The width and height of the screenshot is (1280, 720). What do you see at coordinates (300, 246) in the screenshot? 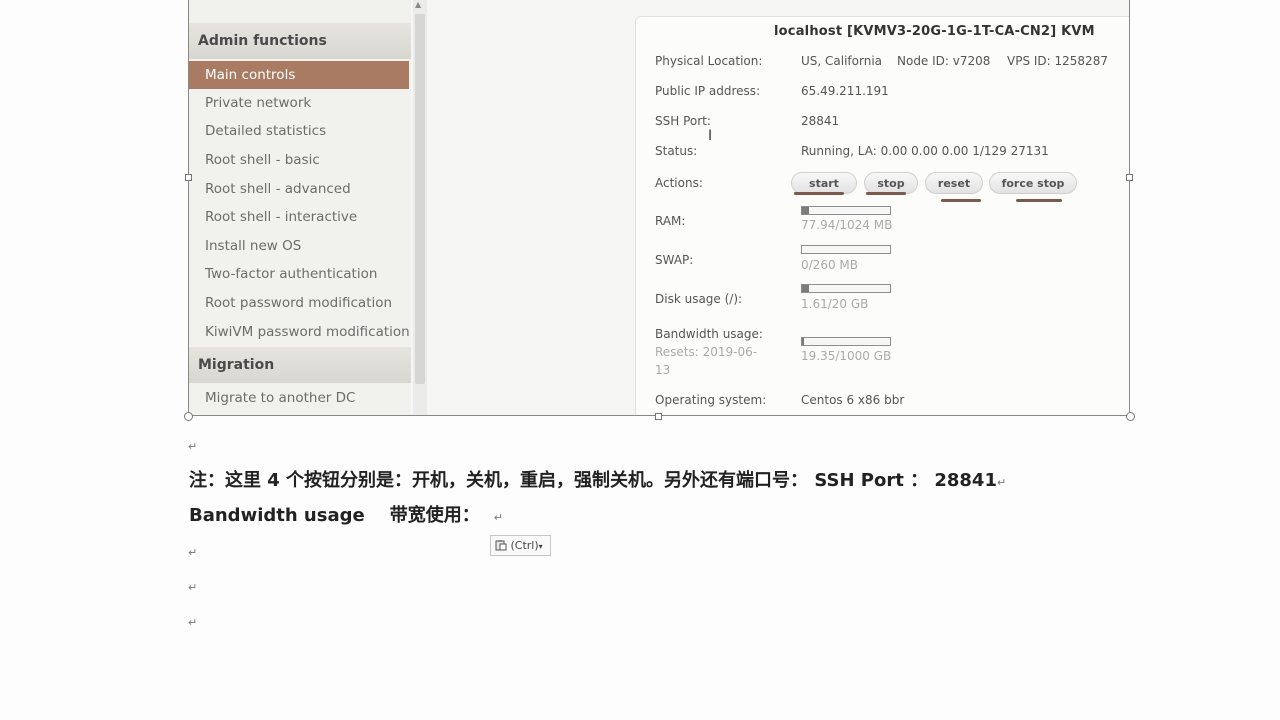
I see `sidebar-item-install-new-os: Install new OS` at bounding box center [300, 246].